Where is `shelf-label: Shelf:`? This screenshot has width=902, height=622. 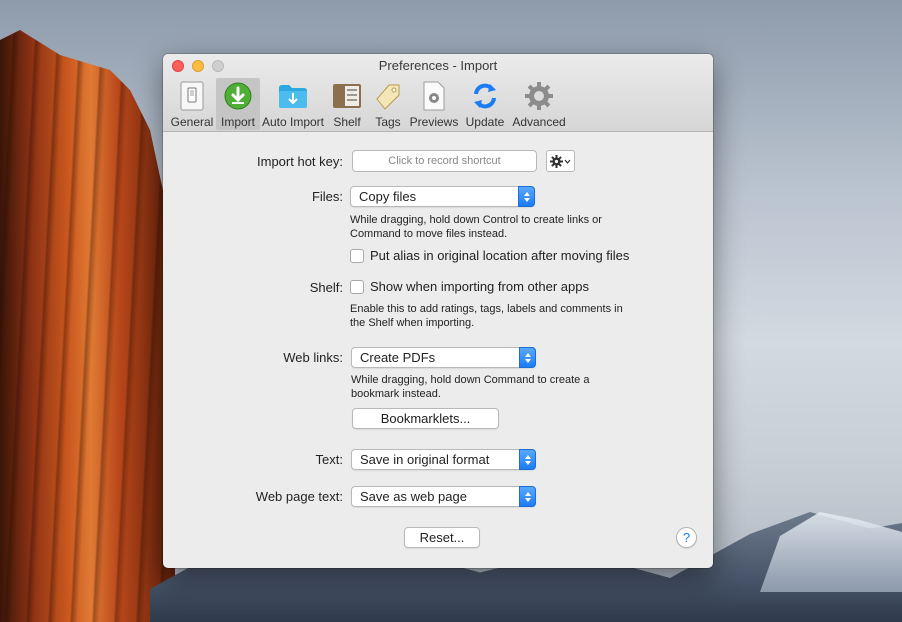
shelf-label: Shelf: is located at coordinates (326, 287).